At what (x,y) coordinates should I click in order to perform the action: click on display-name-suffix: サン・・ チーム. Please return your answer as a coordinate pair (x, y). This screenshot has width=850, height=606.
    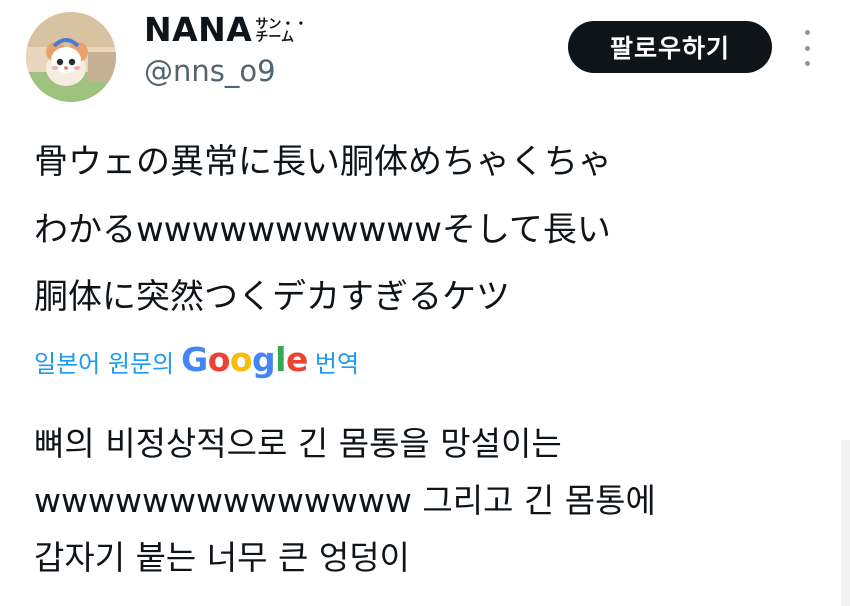
    Looking at the image, I should click on (281, 31).